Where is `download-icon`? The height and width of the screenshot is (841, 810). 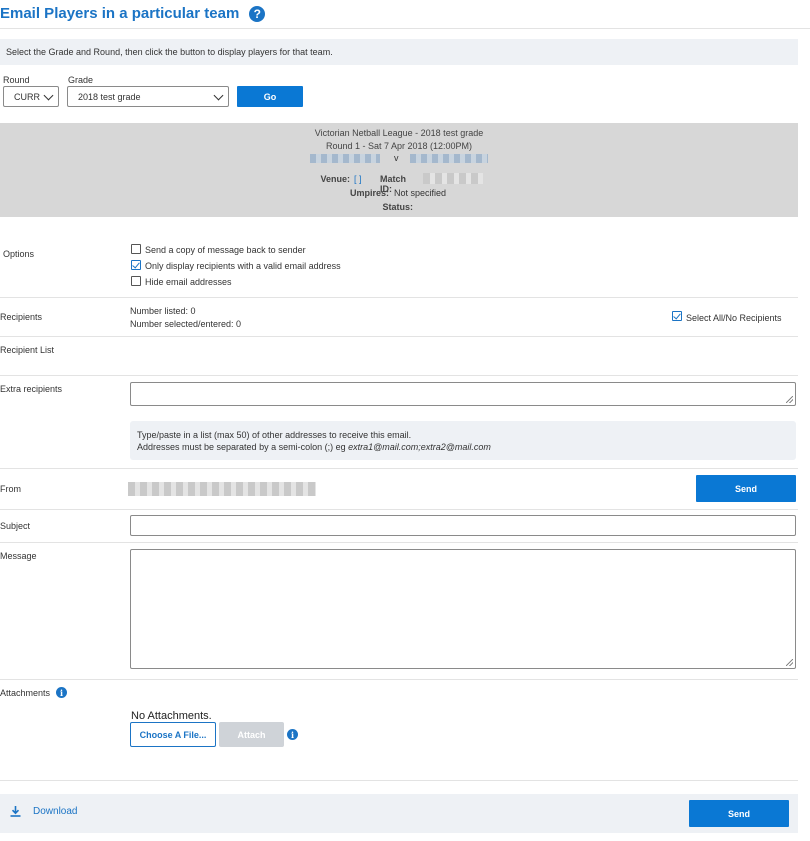
download-icon is located at coordinates (15, 811).